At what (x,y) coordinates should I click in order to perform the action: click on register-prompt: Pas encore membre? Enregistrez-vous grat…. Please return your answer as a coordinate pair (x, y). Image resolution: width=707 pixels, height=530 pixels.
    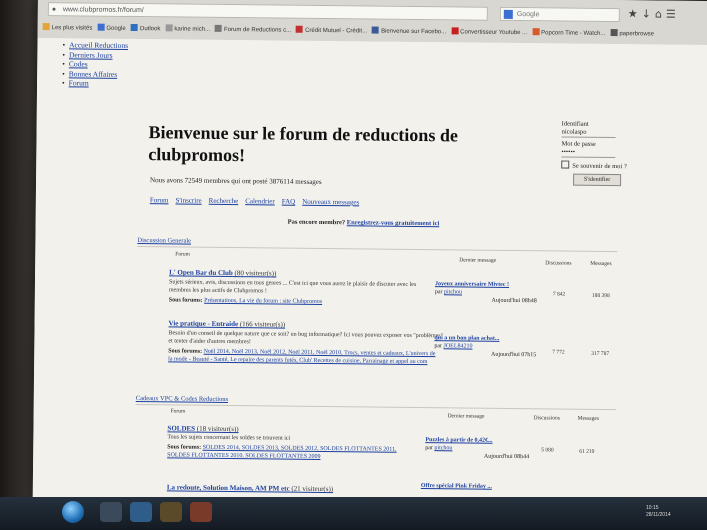
    Looking at the image, I should click on (364, 223).